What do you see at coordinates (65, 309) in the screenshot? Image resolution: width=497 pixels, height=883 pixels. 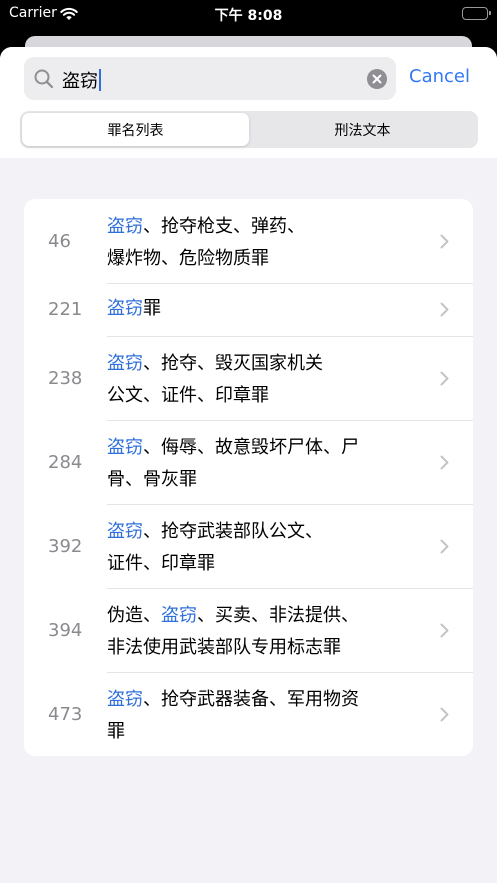 I see `article-number: 221` at bounding box center [65, 309].